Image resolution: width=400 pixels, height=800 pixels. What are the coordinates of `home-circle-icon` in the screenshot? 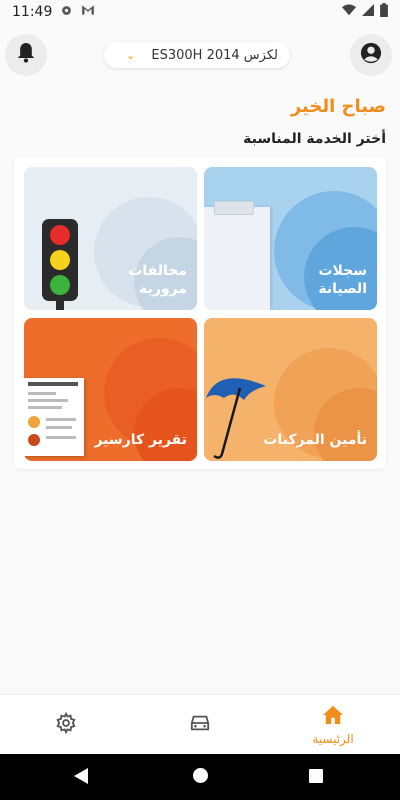 It's located at (200, 775).